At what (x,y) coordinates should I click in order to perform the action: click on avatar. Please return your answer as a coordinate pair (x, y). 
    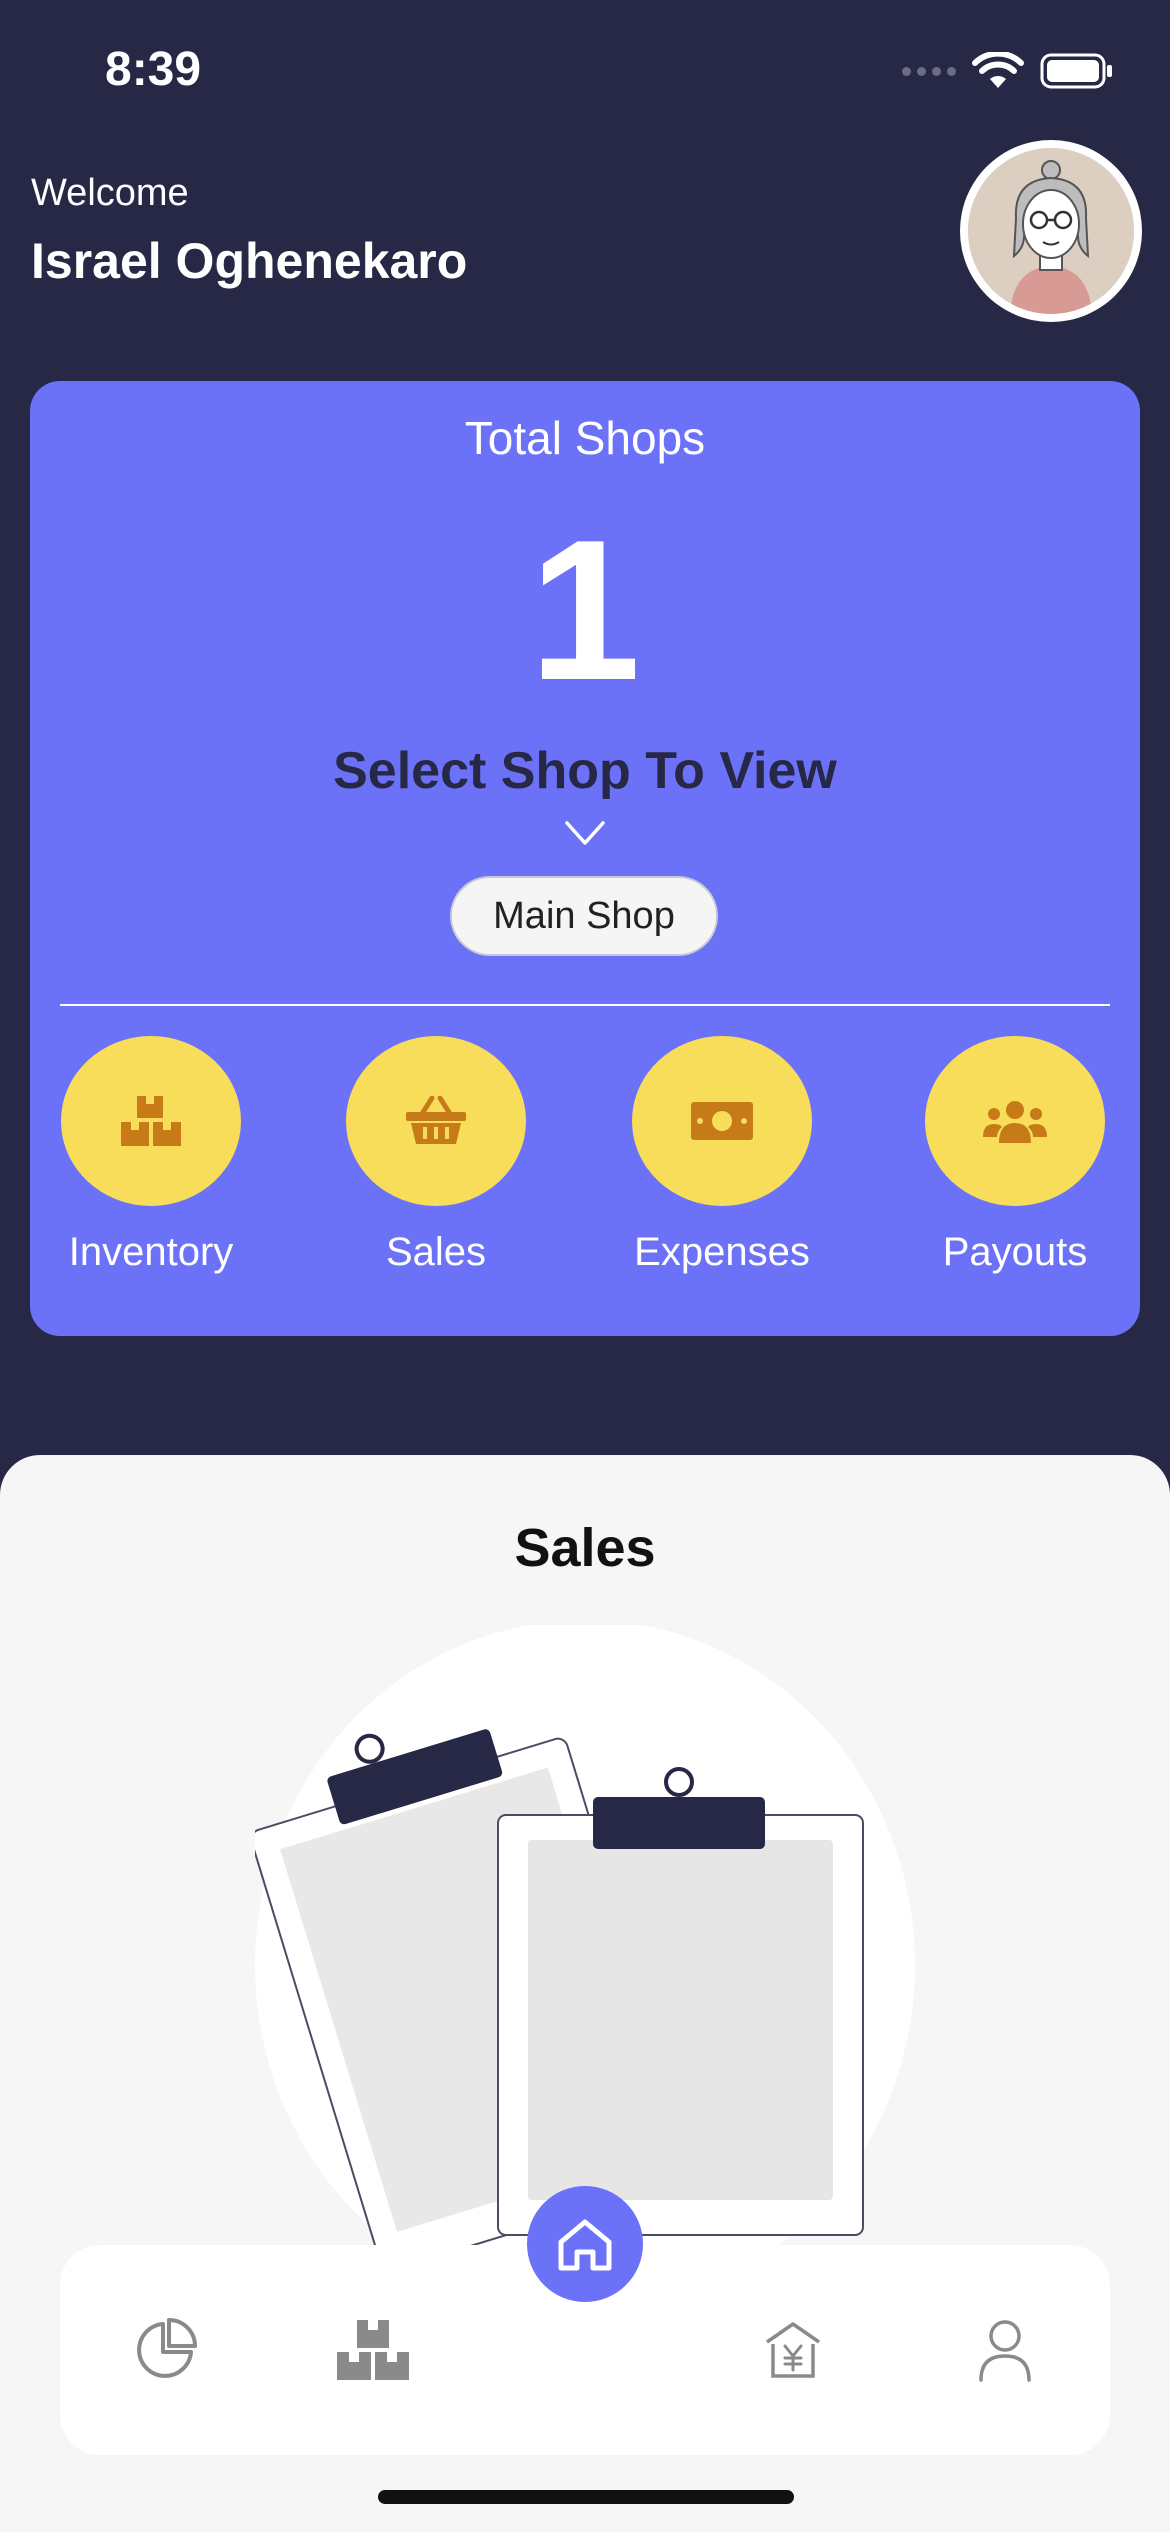
    Looking at the image, I should click on (1051, 231).